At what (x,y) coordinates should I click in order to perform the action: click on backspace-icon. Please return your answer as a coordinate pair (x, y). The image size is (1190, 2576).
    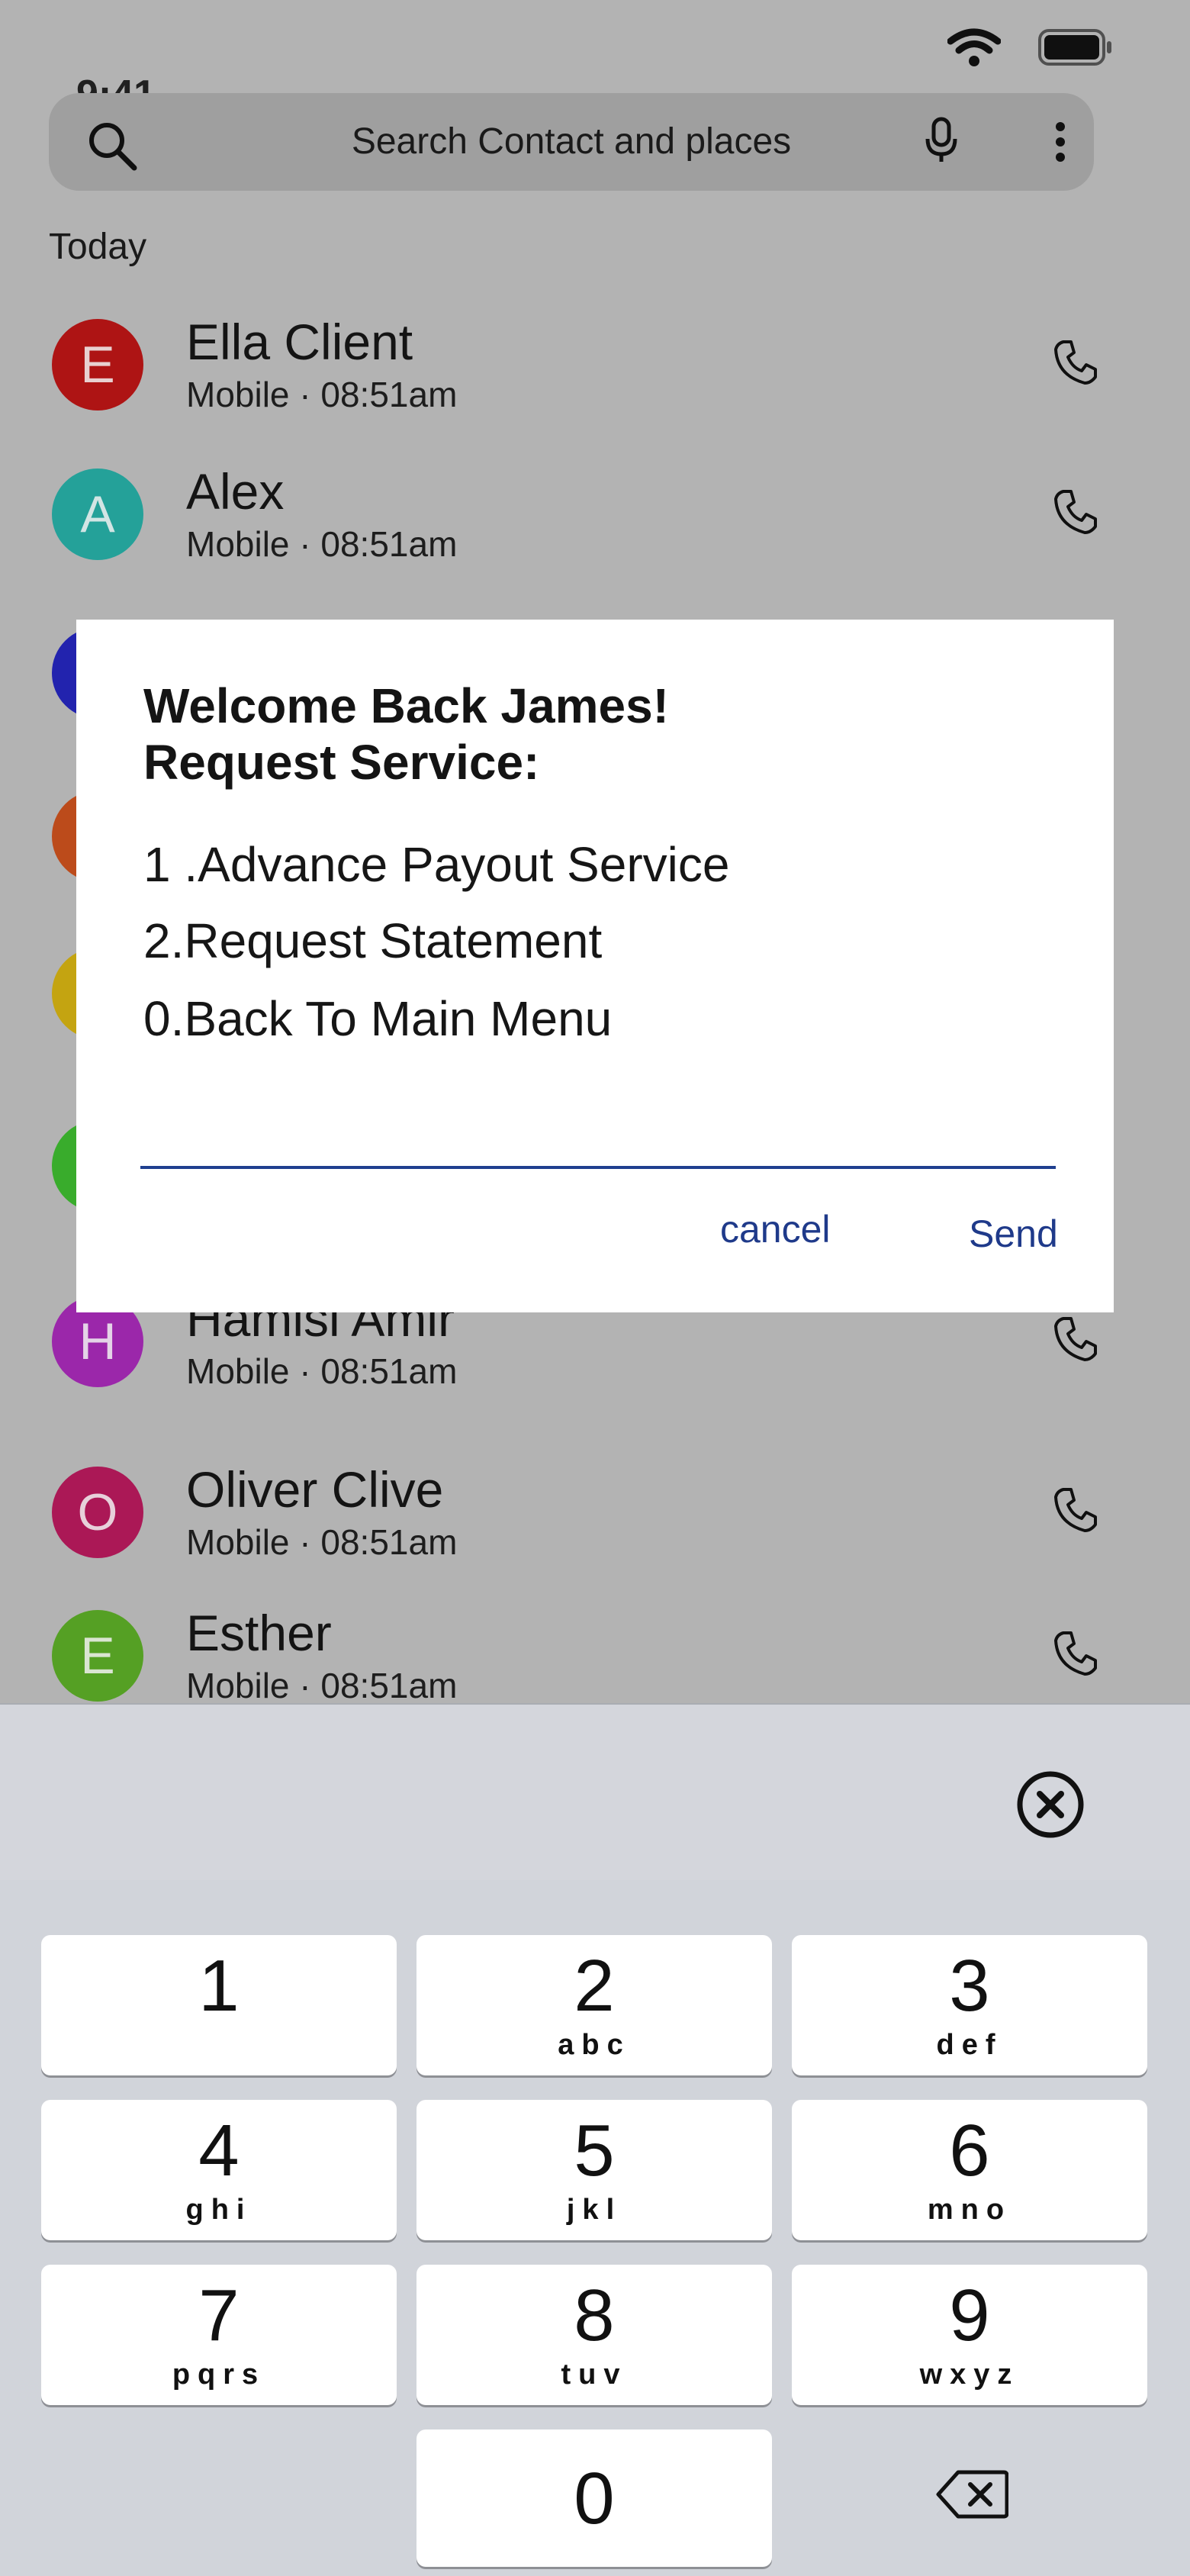
    Looking at the image, I should click on (971, 2494).